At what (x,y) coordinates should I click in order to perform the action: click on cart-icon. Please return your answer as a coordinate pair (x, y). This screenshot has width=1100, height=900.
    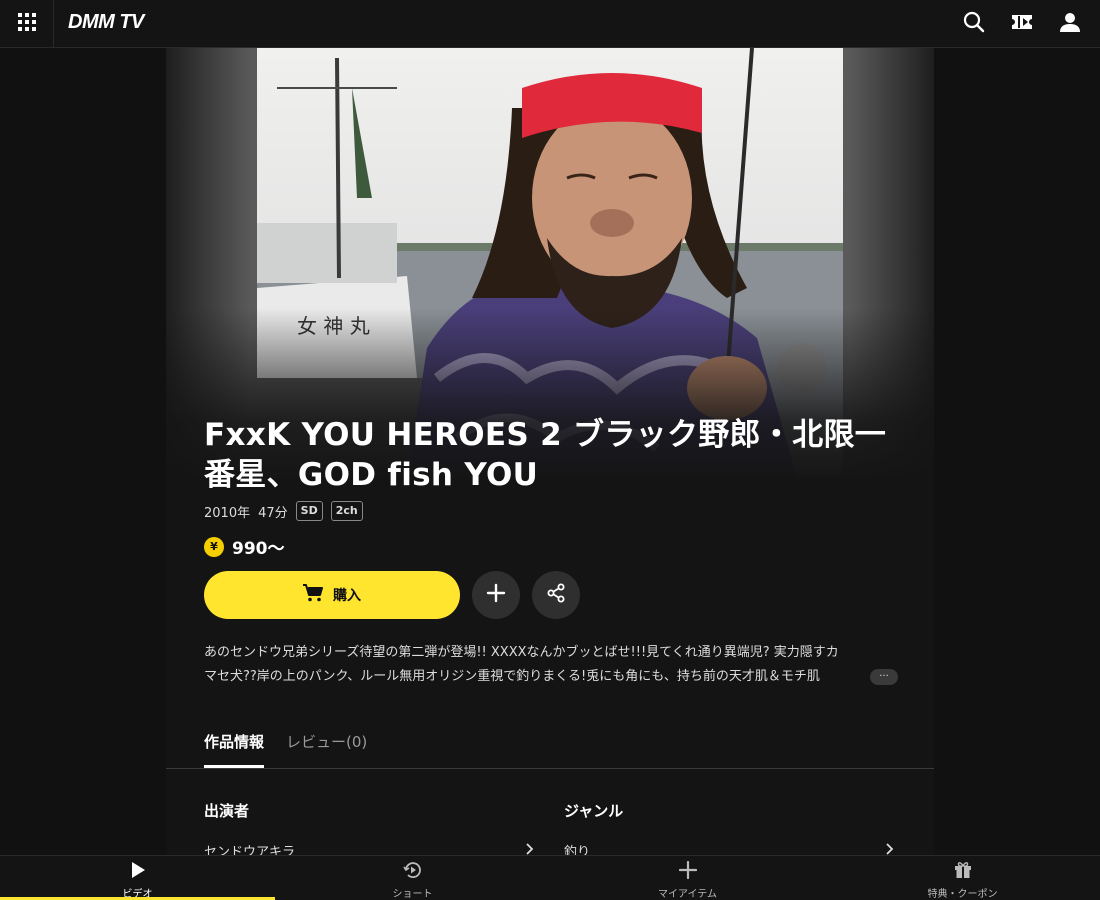
    Looking at the image, I should click on (313, 595).